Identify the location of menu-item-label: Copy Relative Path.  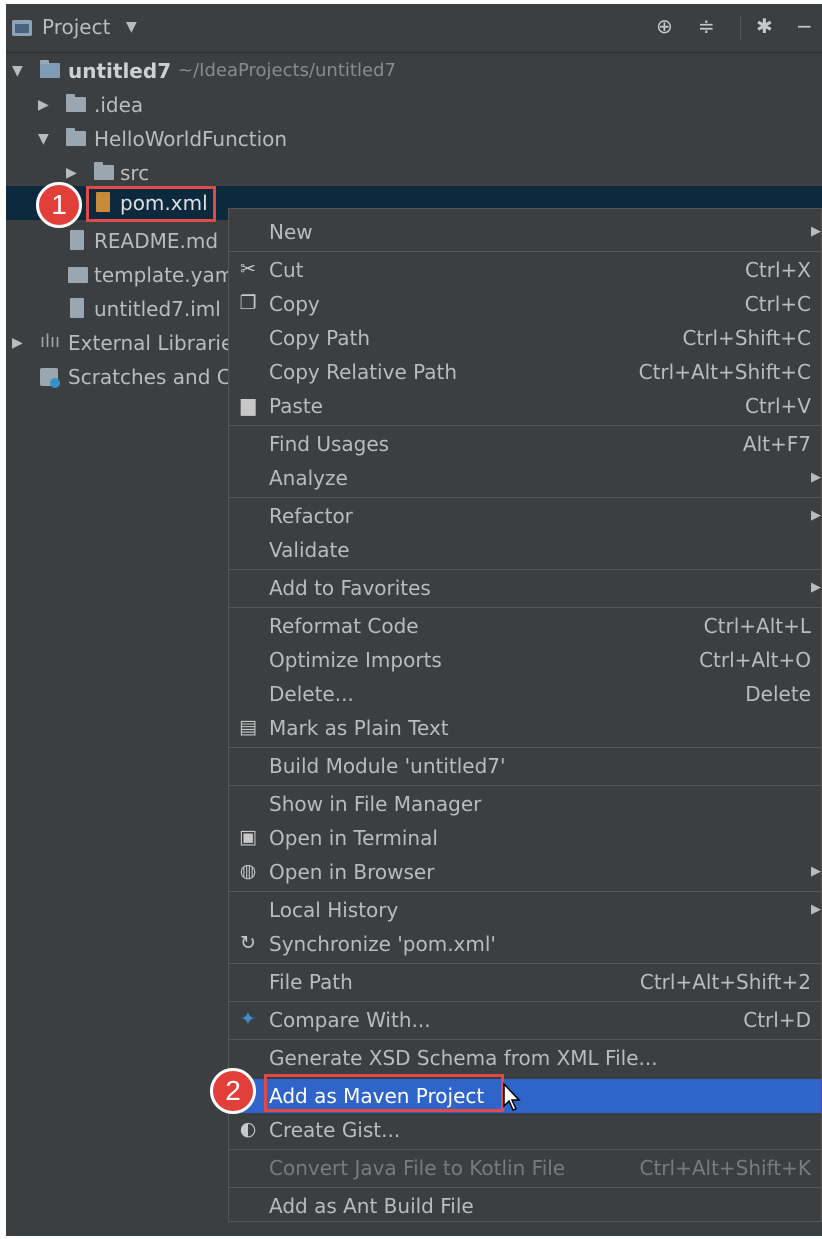
(363, 372).